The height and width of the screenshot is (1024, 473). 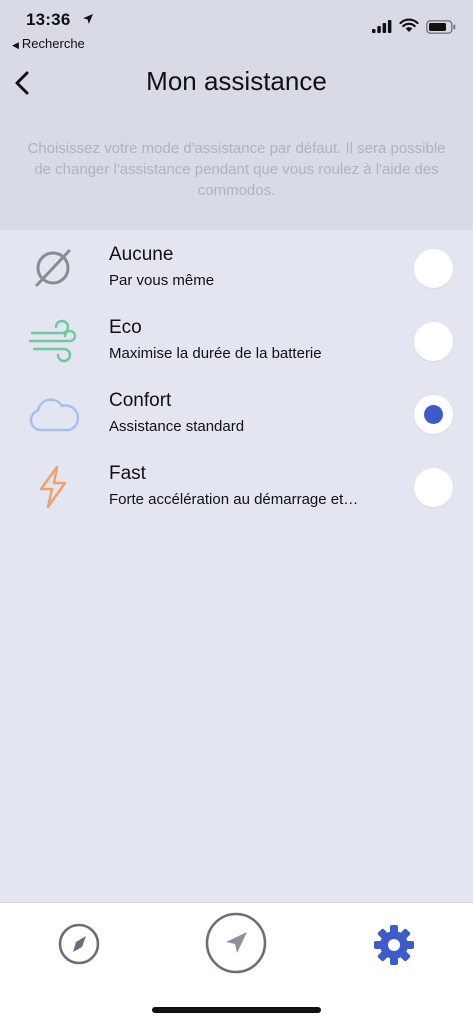 What do you see at coordinates (15, 45) in the screenshot?
I see `back-triangle-icon: ◀` at bounding box center [15, 45].